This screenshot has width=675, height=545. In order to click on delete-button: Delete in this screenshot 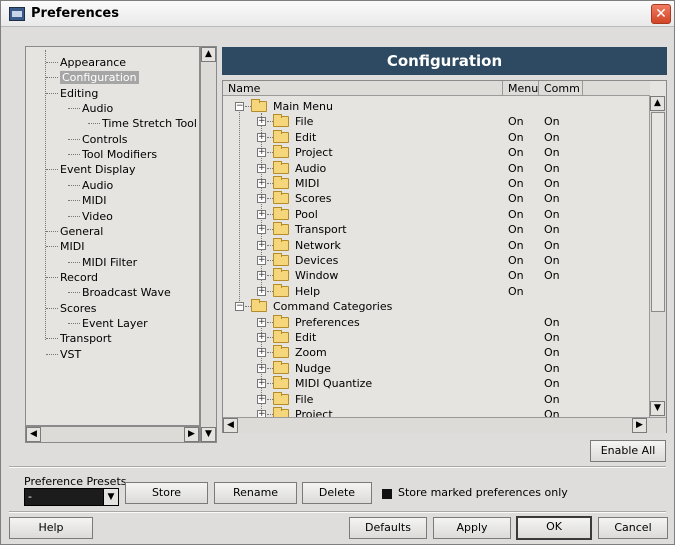, I will do `click(337, 493)`.